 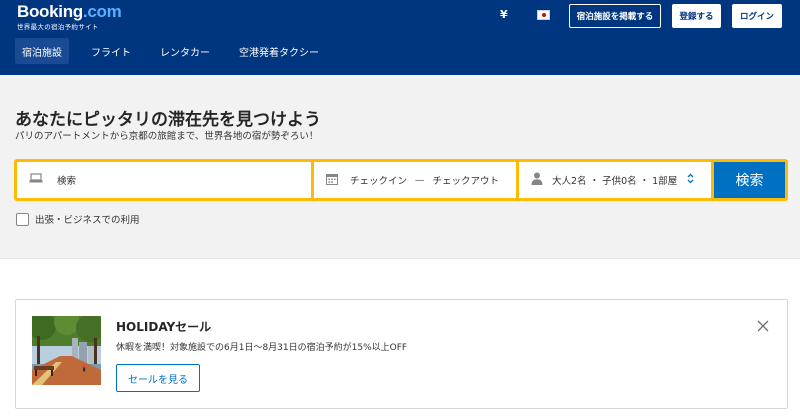 What do you see at coordinates (379, 181) in the screenshot?
I see `checkin-label: チェックイン` at bounding box center [379, 181].